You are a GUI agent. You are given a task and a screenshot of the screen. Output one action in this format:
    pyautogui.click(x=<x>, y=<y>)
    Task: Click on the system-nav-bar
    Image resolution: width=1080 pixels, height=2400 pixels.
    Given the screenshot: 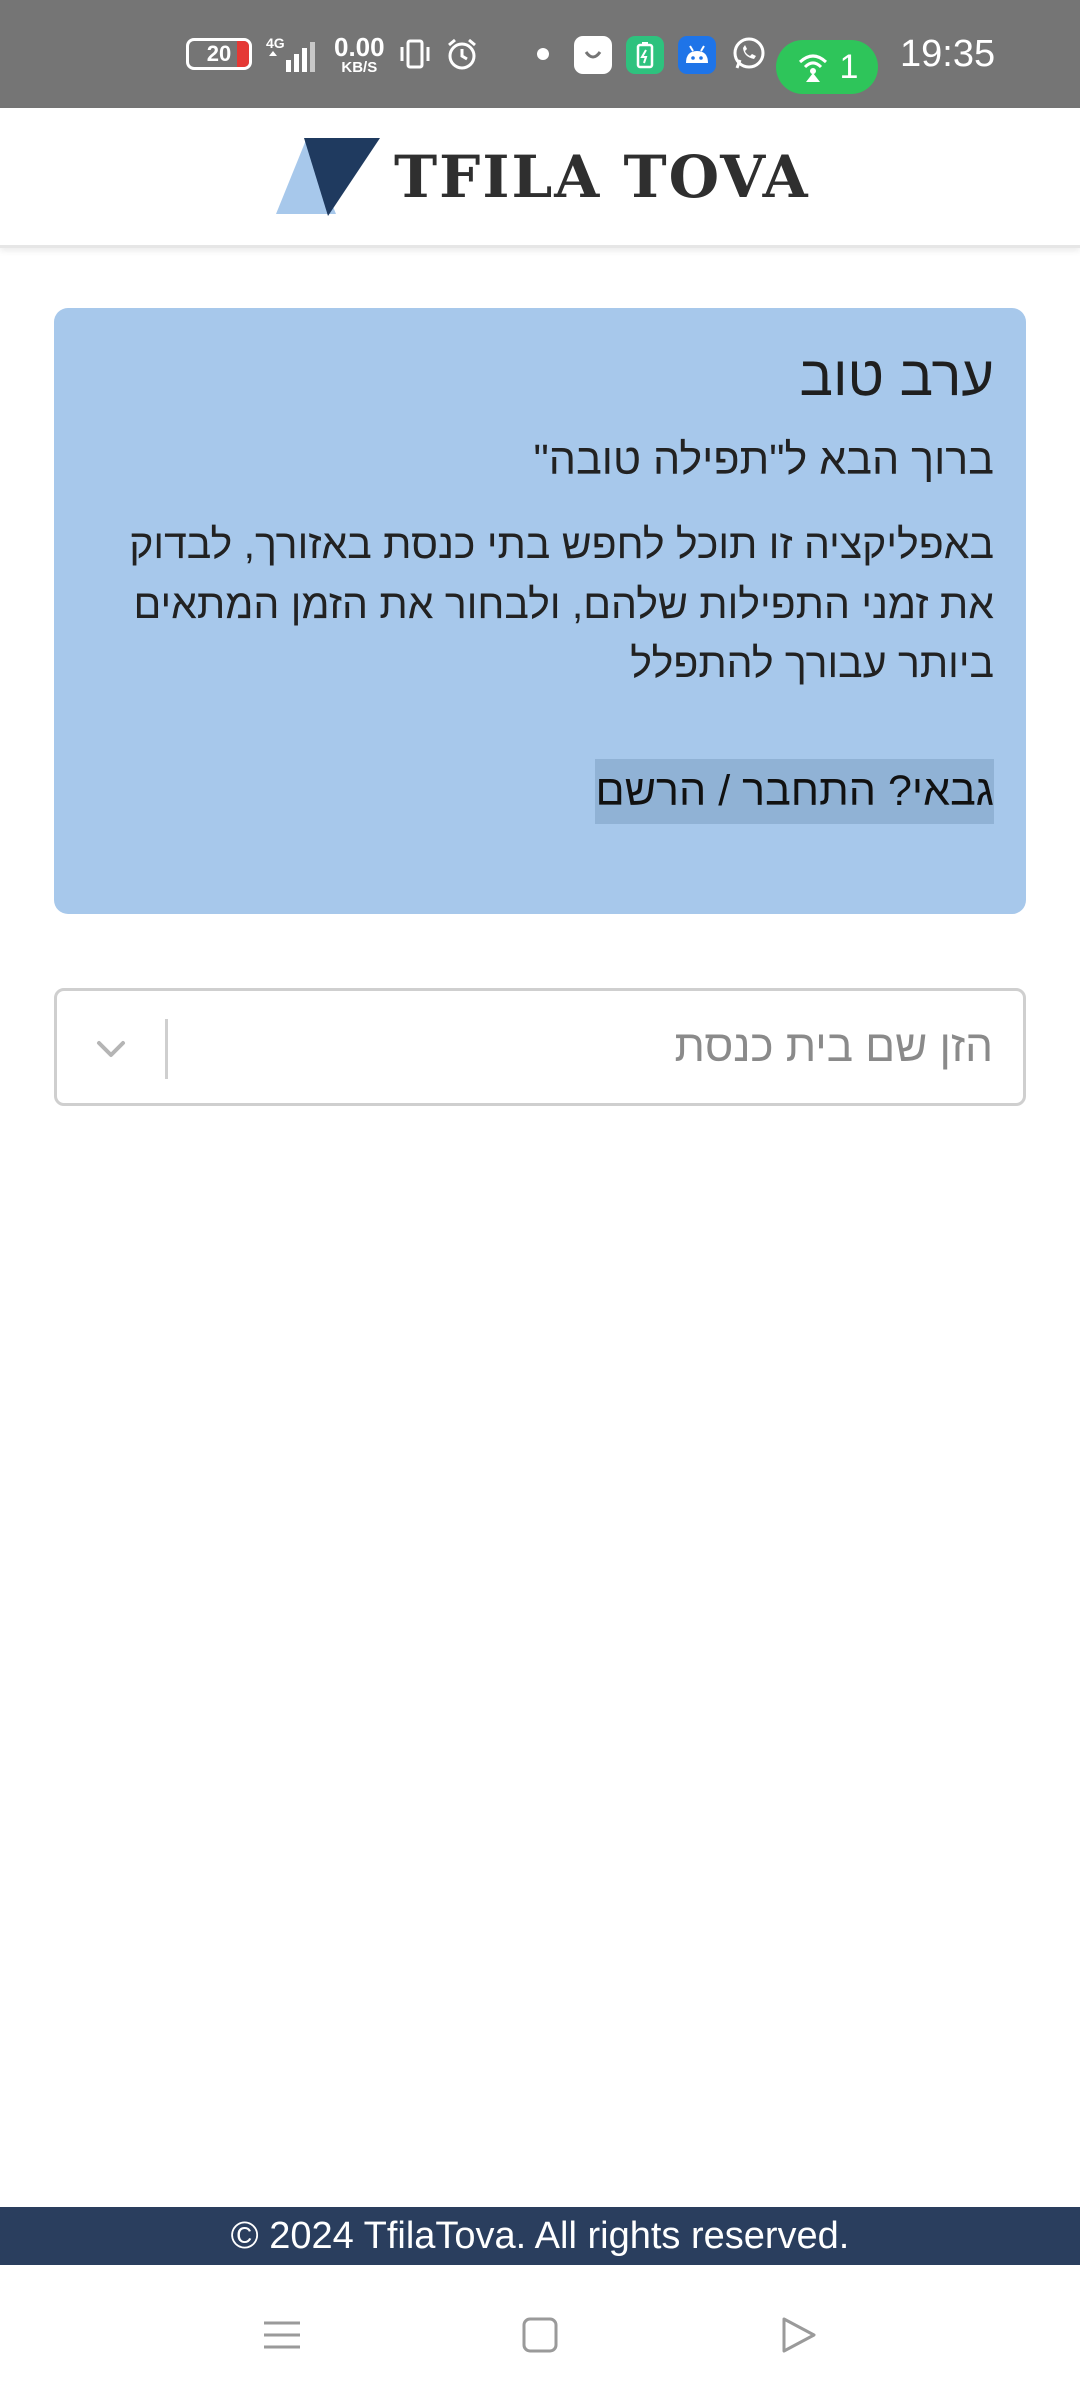 What is the action you would take?
    pyautogui.click(x=540, y=2332)
    